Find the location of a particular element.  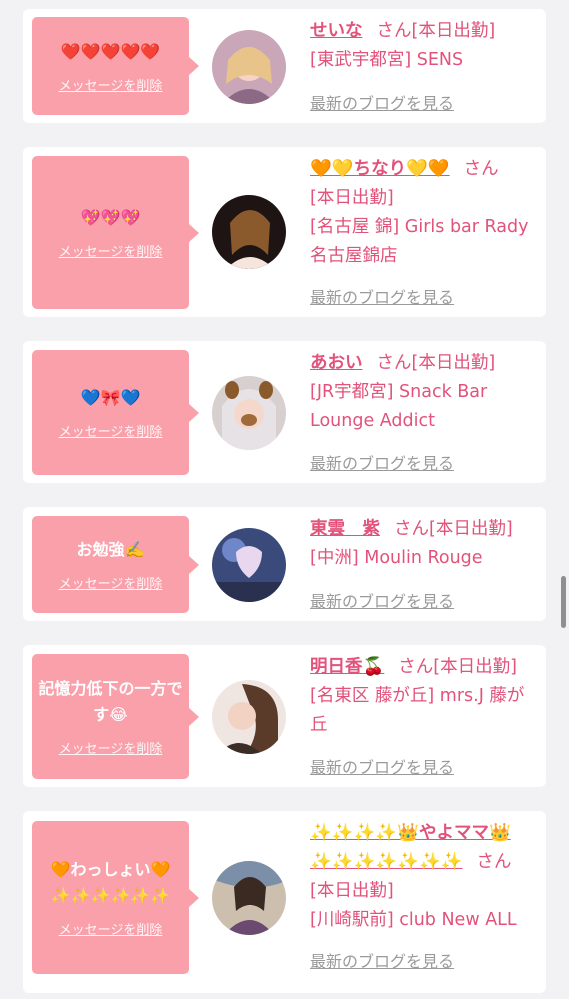

cast-info: 東雲 紫さん[本日出勤] [中洲] Moulin Rouge is located at coordinates (424, 544).